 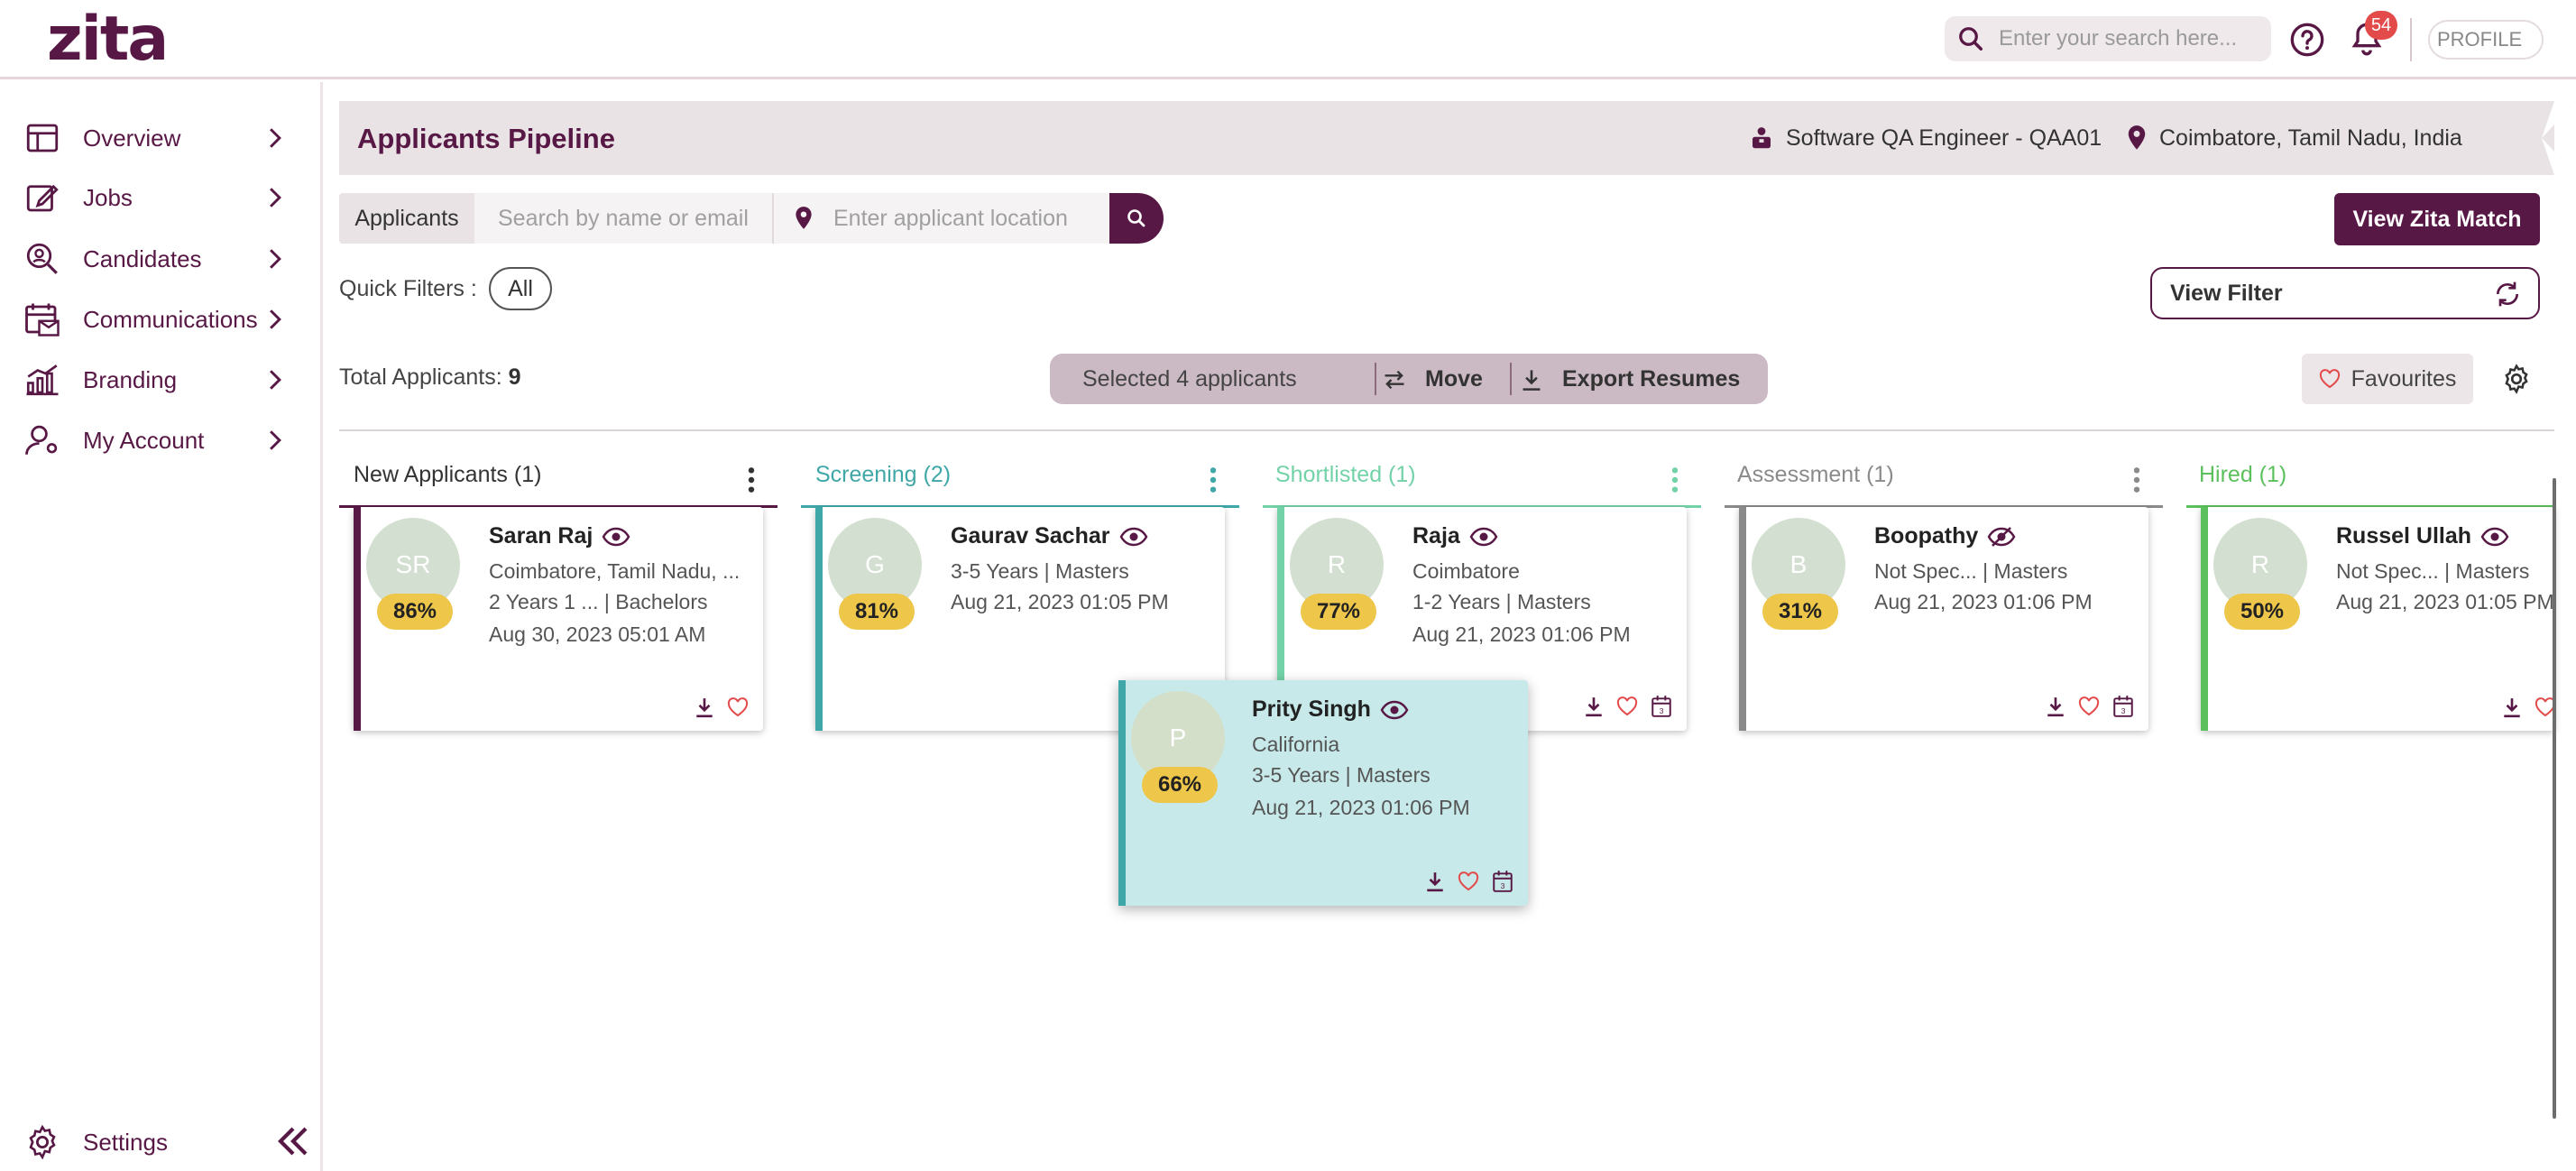 I want to click on applicants-tab: Applicants, so click(x=407, y=218).